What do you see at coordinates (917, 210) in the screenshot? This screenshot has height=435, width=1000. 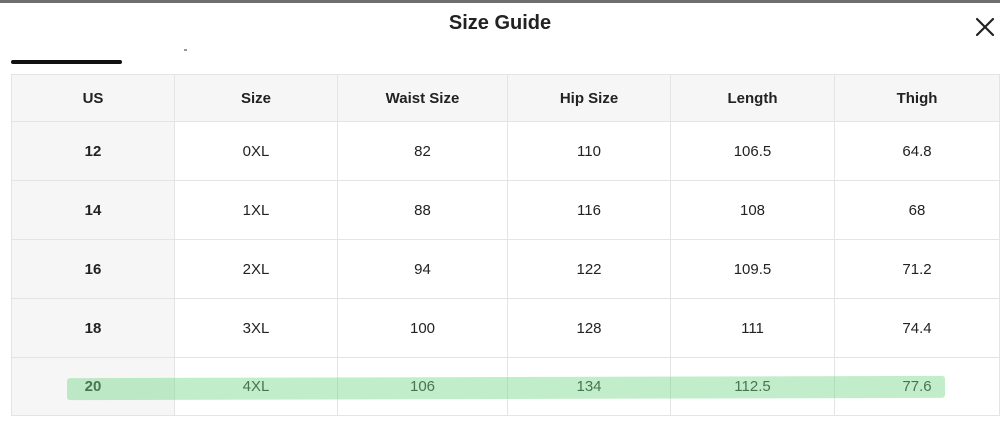 I see `cell-thigh: 68` at bounding box center [917, 210].